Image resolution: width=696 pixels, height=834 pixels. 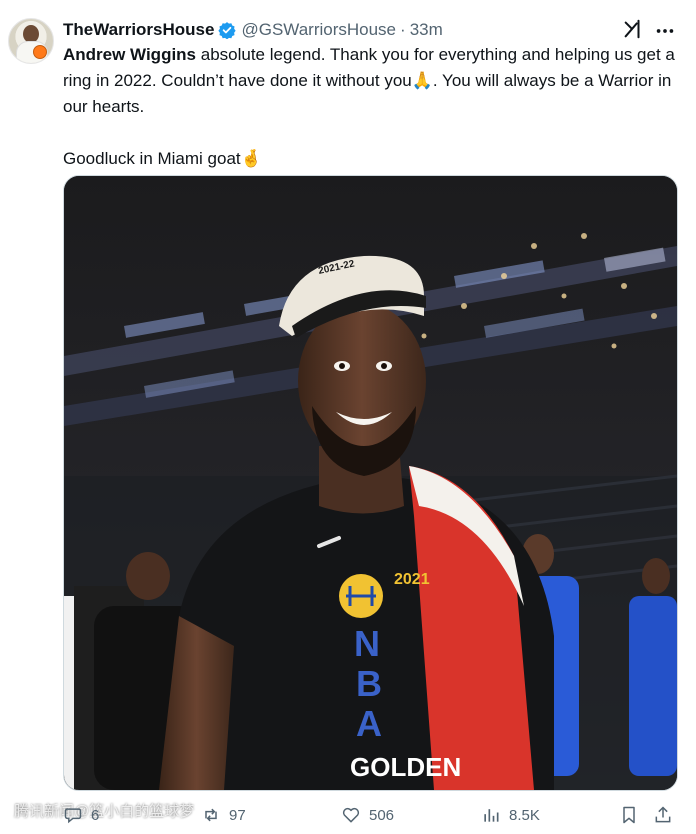 I want to click on share-button, so click(x=663, y=815).